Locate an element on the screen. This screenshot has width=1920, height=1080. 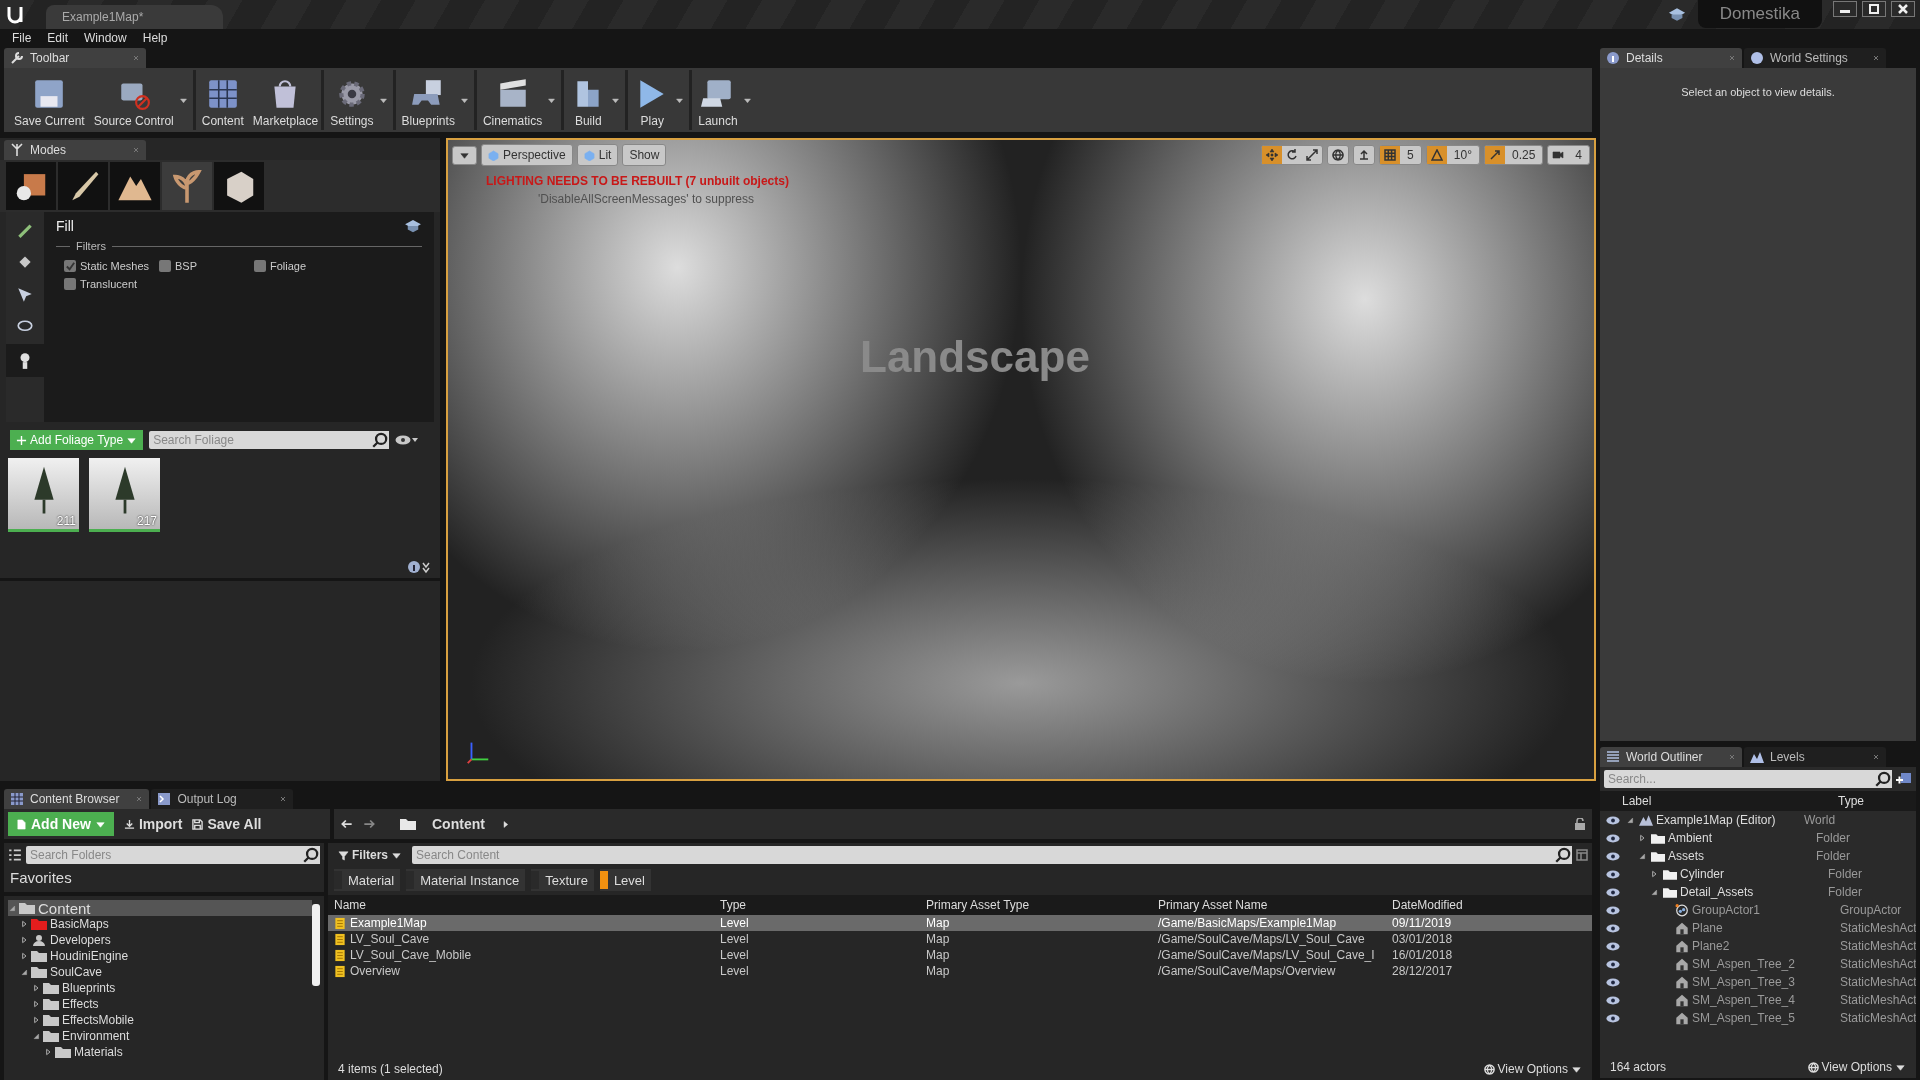
view-mode-button: Perspective is located at coordinates (527, 155).